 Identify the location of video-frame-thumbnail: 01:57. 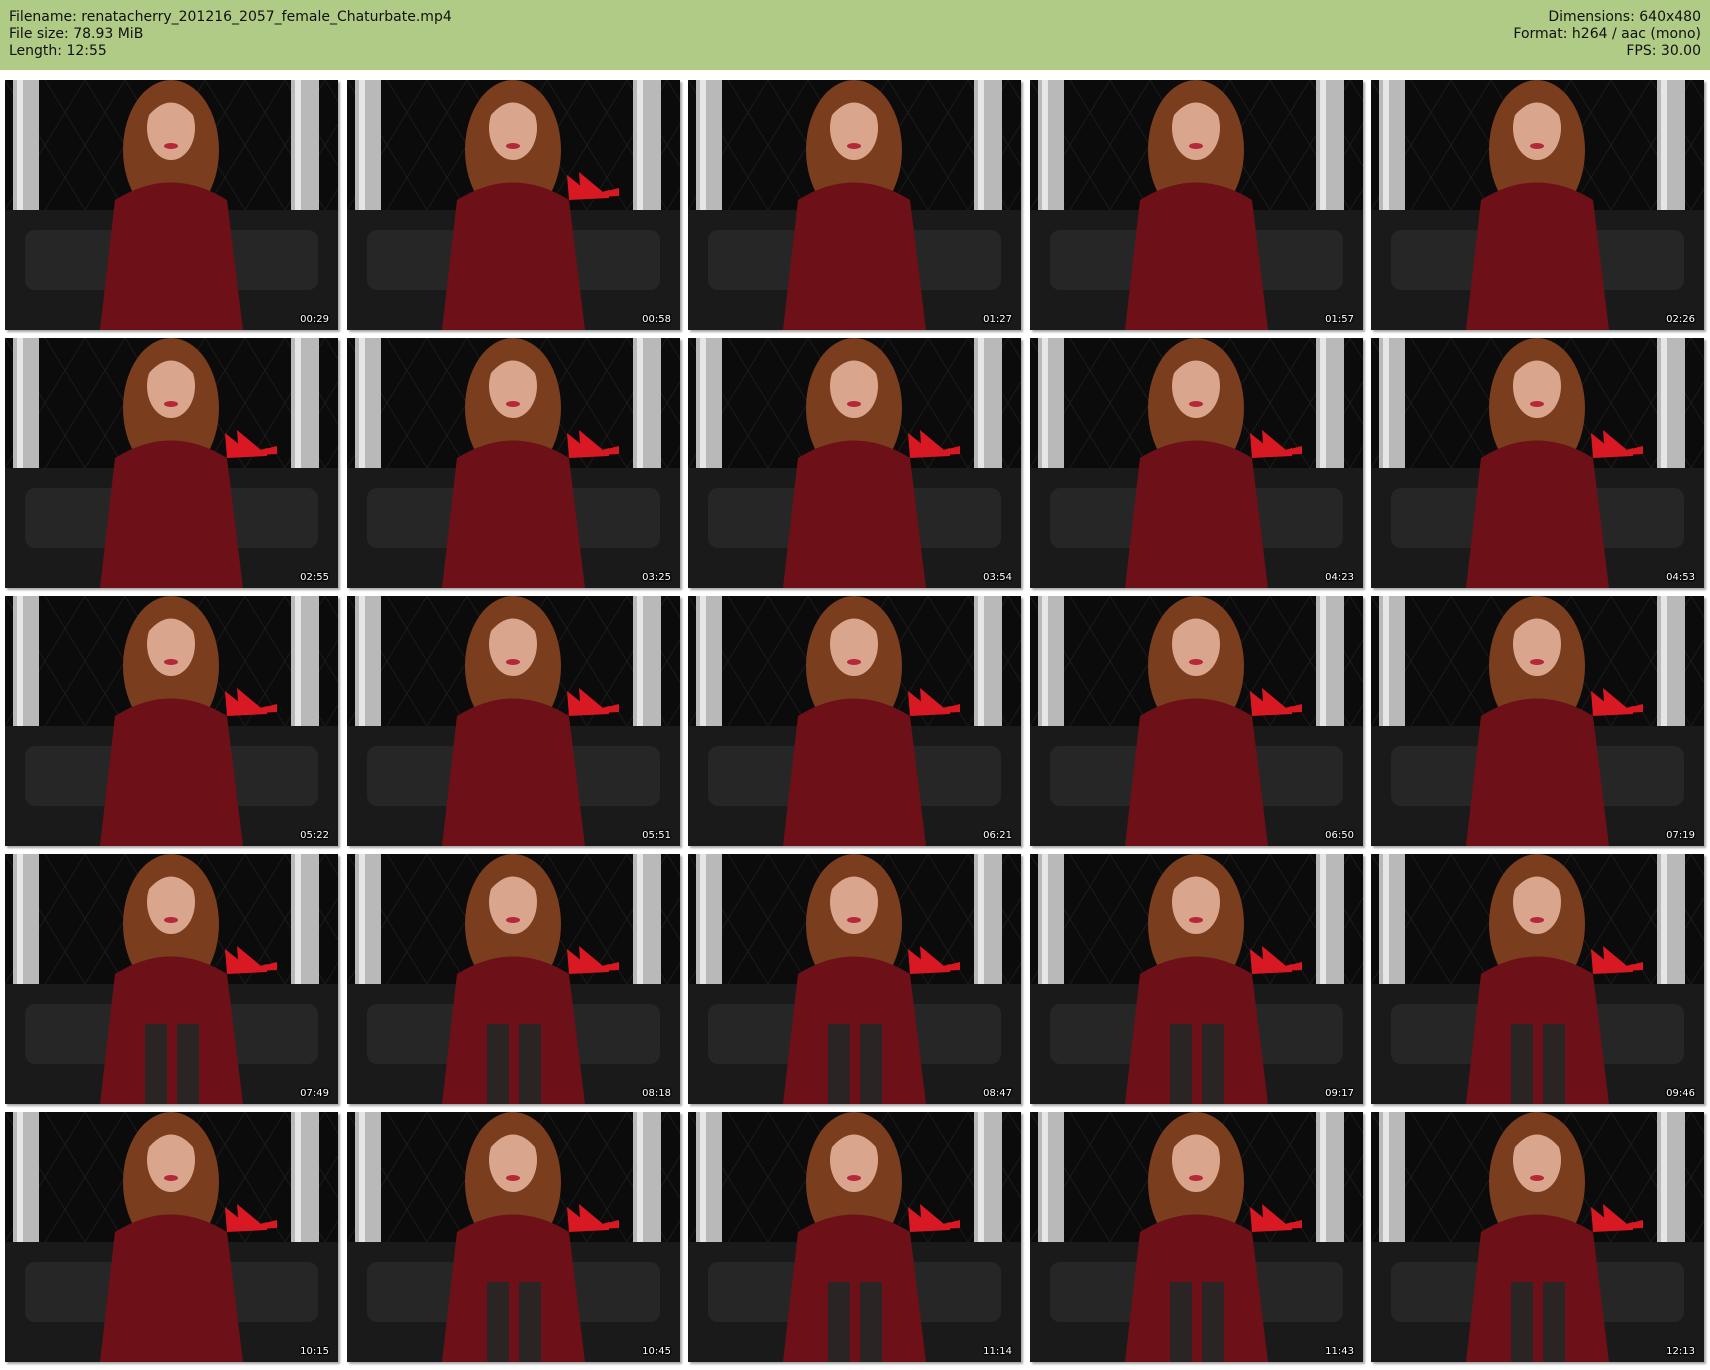
(1196, 205).